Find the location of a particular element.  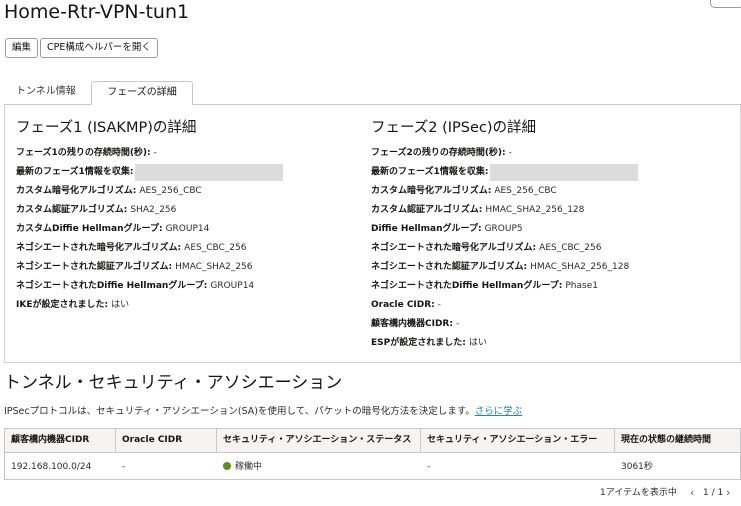

status-dot-icon is located at coordinates (227, 466).